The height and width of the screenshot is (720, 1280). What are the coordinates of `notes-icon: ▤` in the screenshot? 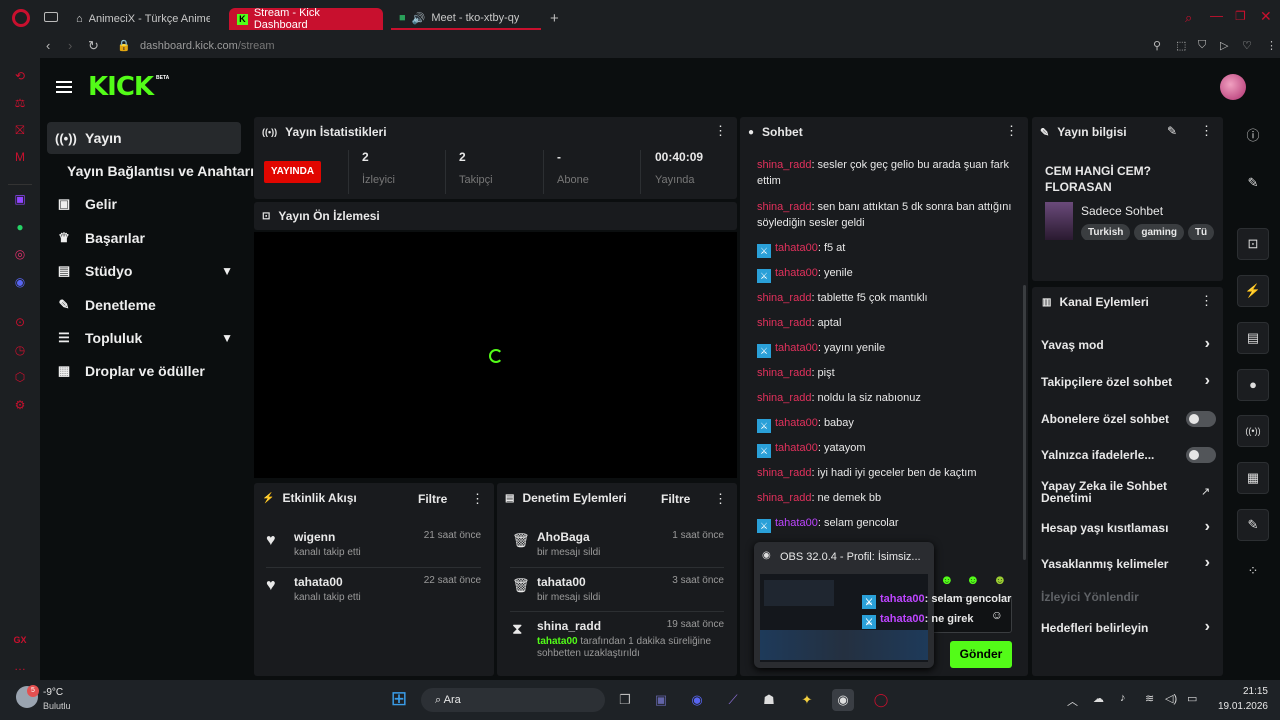 It's located at (1253, 338).